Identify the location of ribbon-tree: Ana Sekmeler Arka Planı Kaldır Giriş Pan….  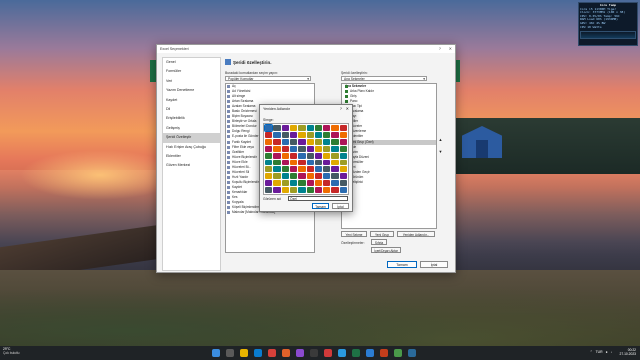
(389, 156).